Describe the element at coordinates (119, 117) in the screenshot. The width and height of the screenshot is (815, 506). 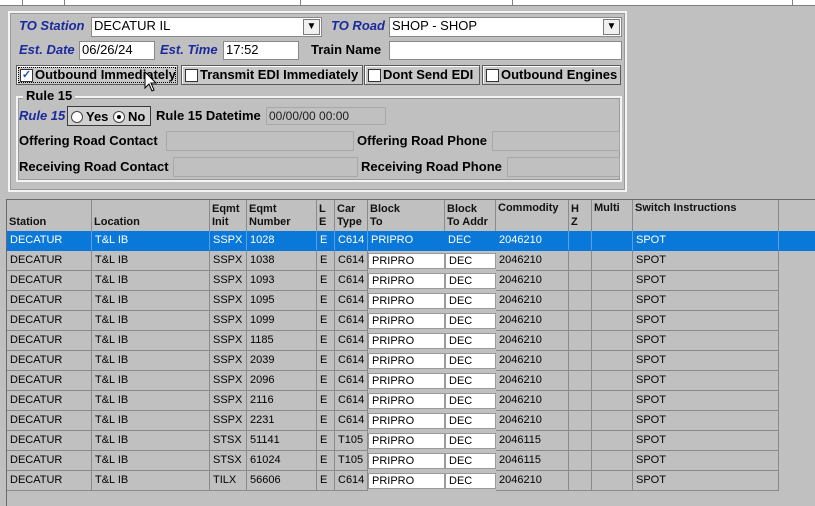
I see `radio-selected-icon` at that location.